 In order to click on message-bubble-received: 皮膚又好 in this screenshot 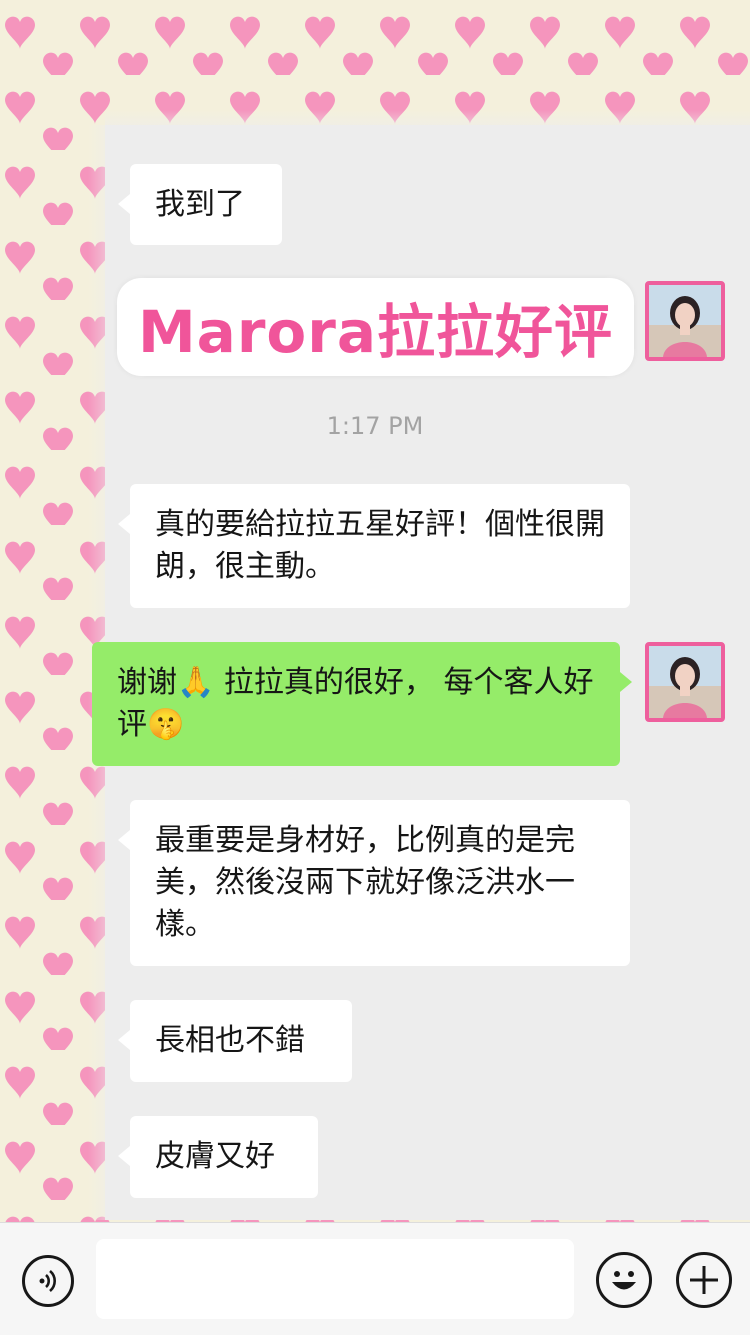, I will do `click(218, 1157)`.